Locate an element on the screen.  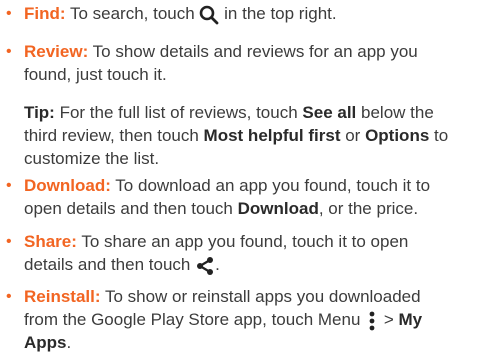
tip-most-helpful: Most helpful first is located at coordinates (272, 135).